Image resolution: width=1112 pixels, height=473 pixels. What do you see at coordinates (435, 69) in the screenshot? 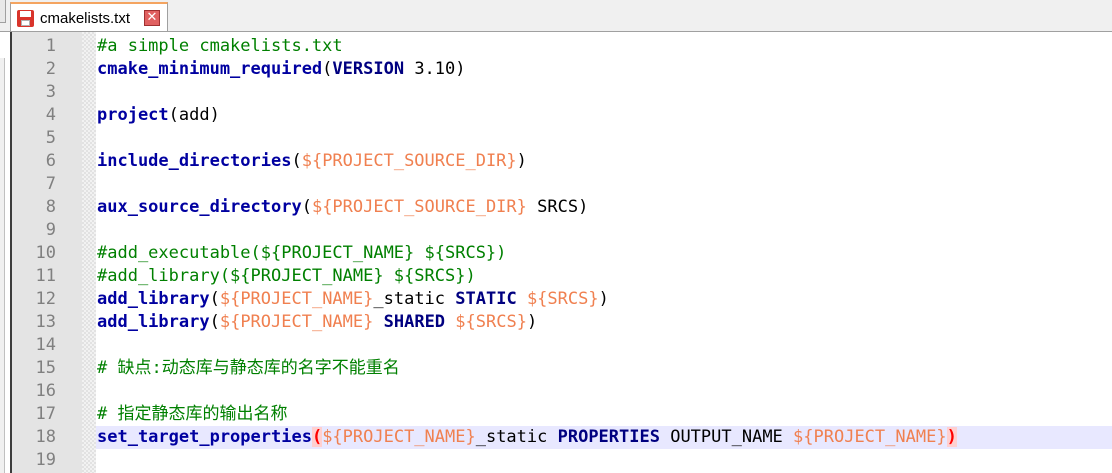
I see `plain-text: 3.10)` at bounding box center [435, 69].